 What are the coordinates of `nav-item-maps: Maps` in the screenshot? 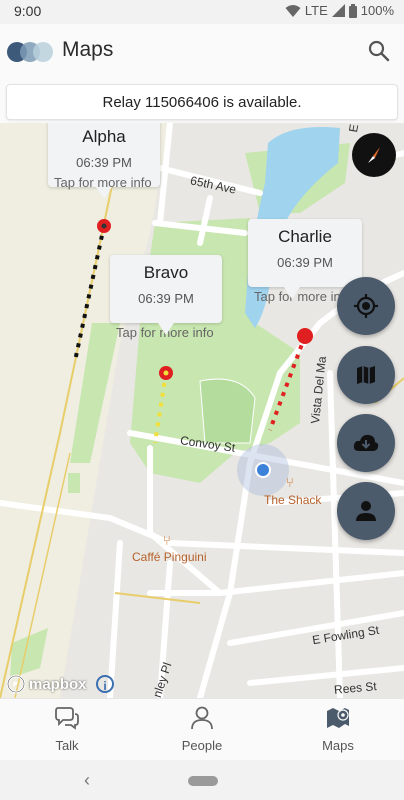 It's located at (338, 729).